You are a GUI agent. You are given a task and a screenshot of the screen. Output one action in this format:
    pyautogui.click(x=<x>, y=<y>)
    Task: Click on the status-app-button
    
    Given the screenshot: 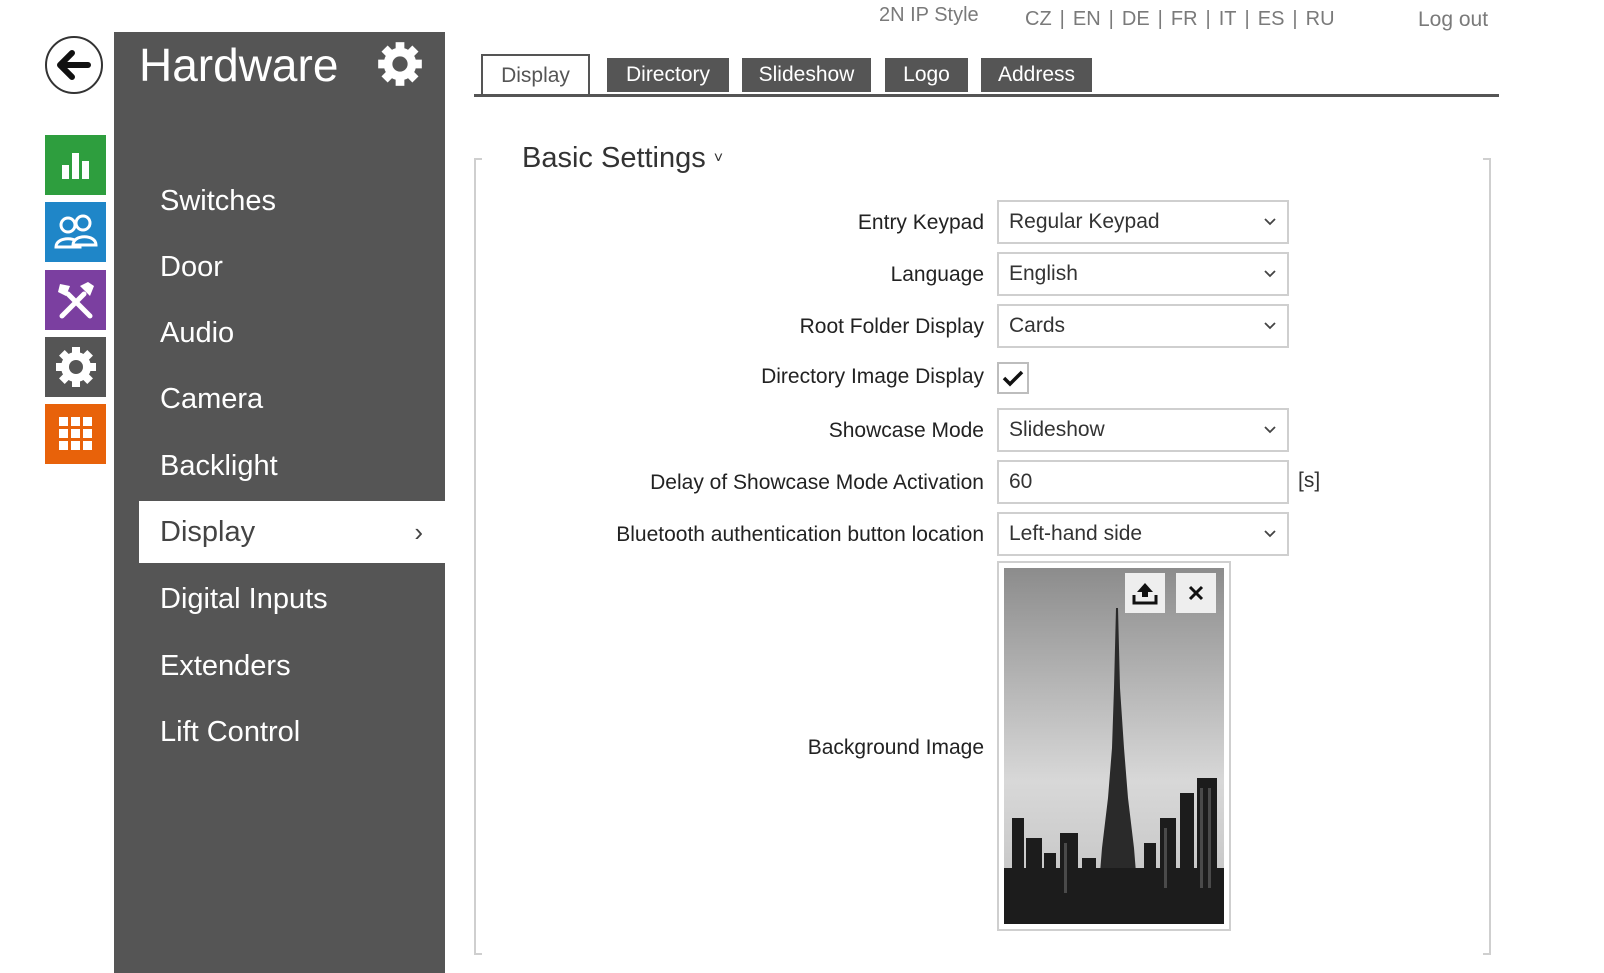 What is the action you would take?
    pyautogui.click(x=75, y=165)
    